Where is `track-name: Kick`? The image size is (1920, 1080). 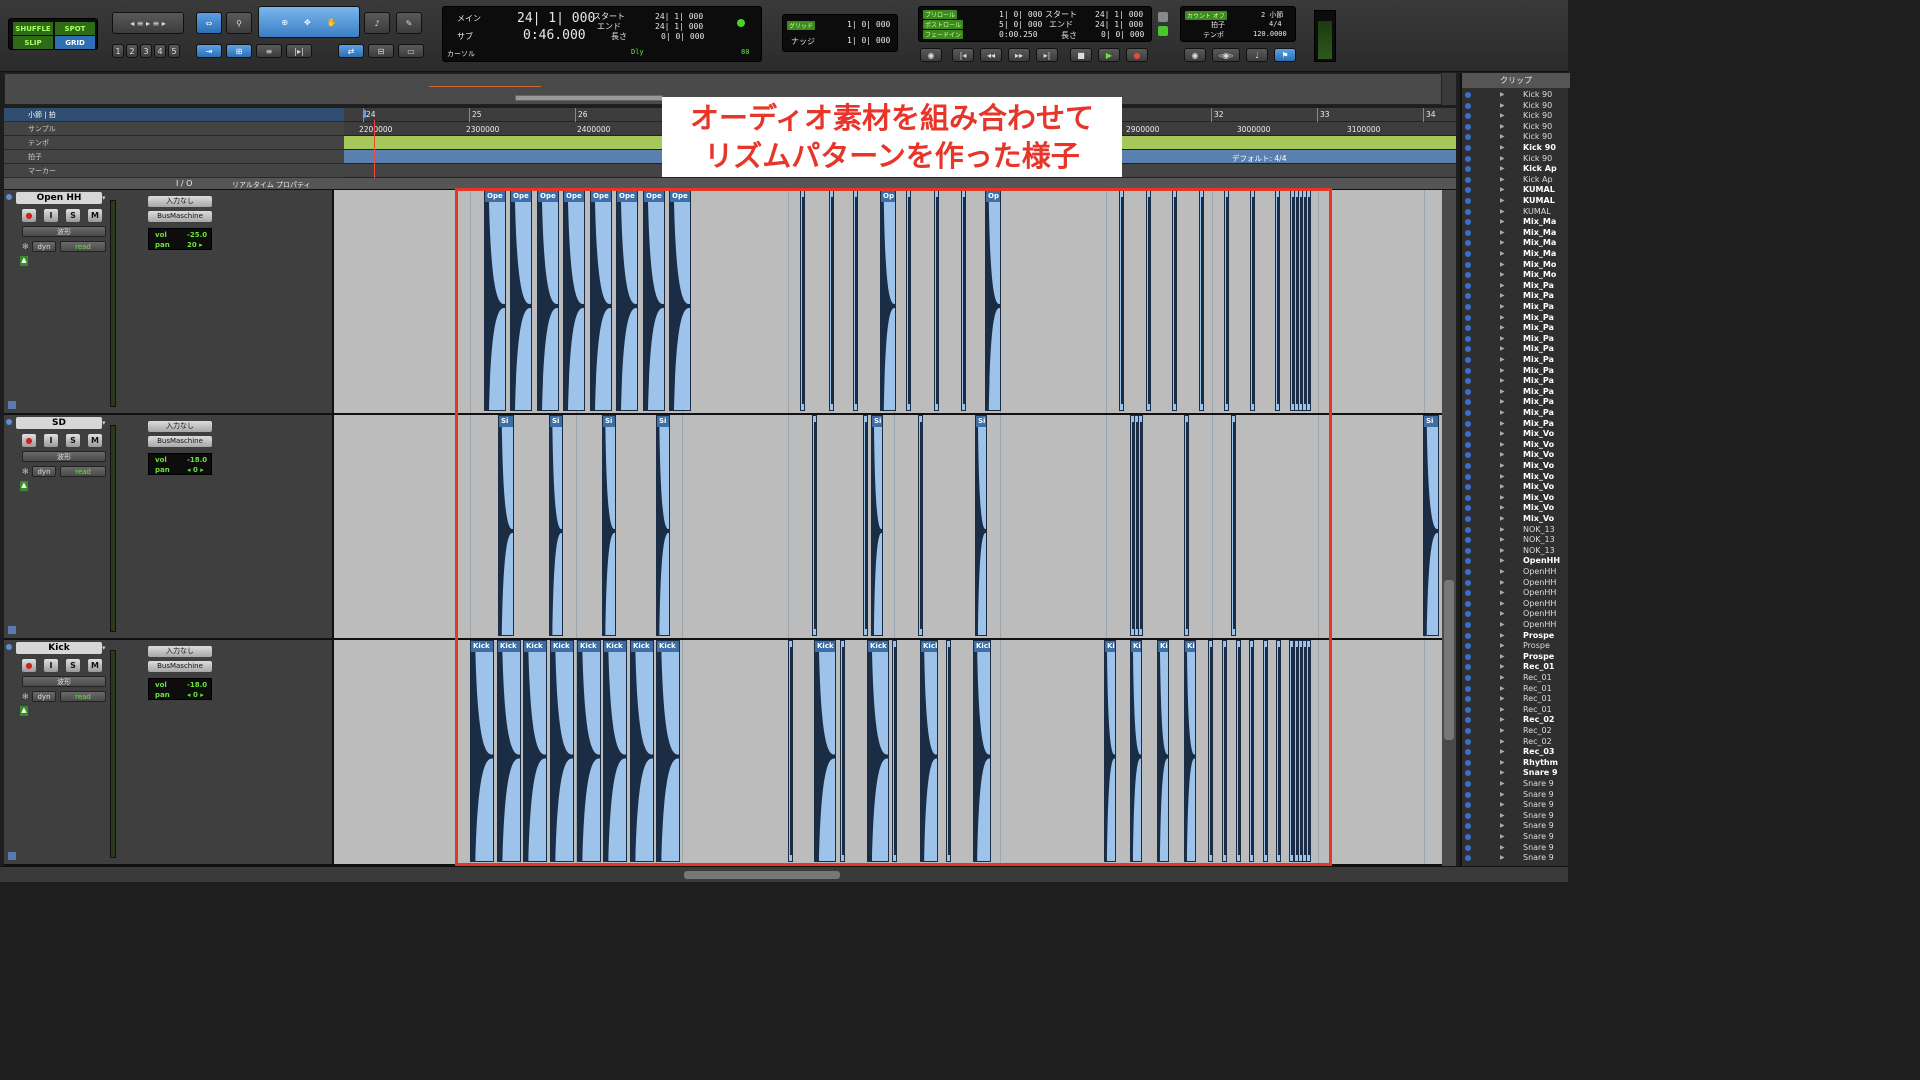 track-name: Kick is located at coordinates (59, 648).